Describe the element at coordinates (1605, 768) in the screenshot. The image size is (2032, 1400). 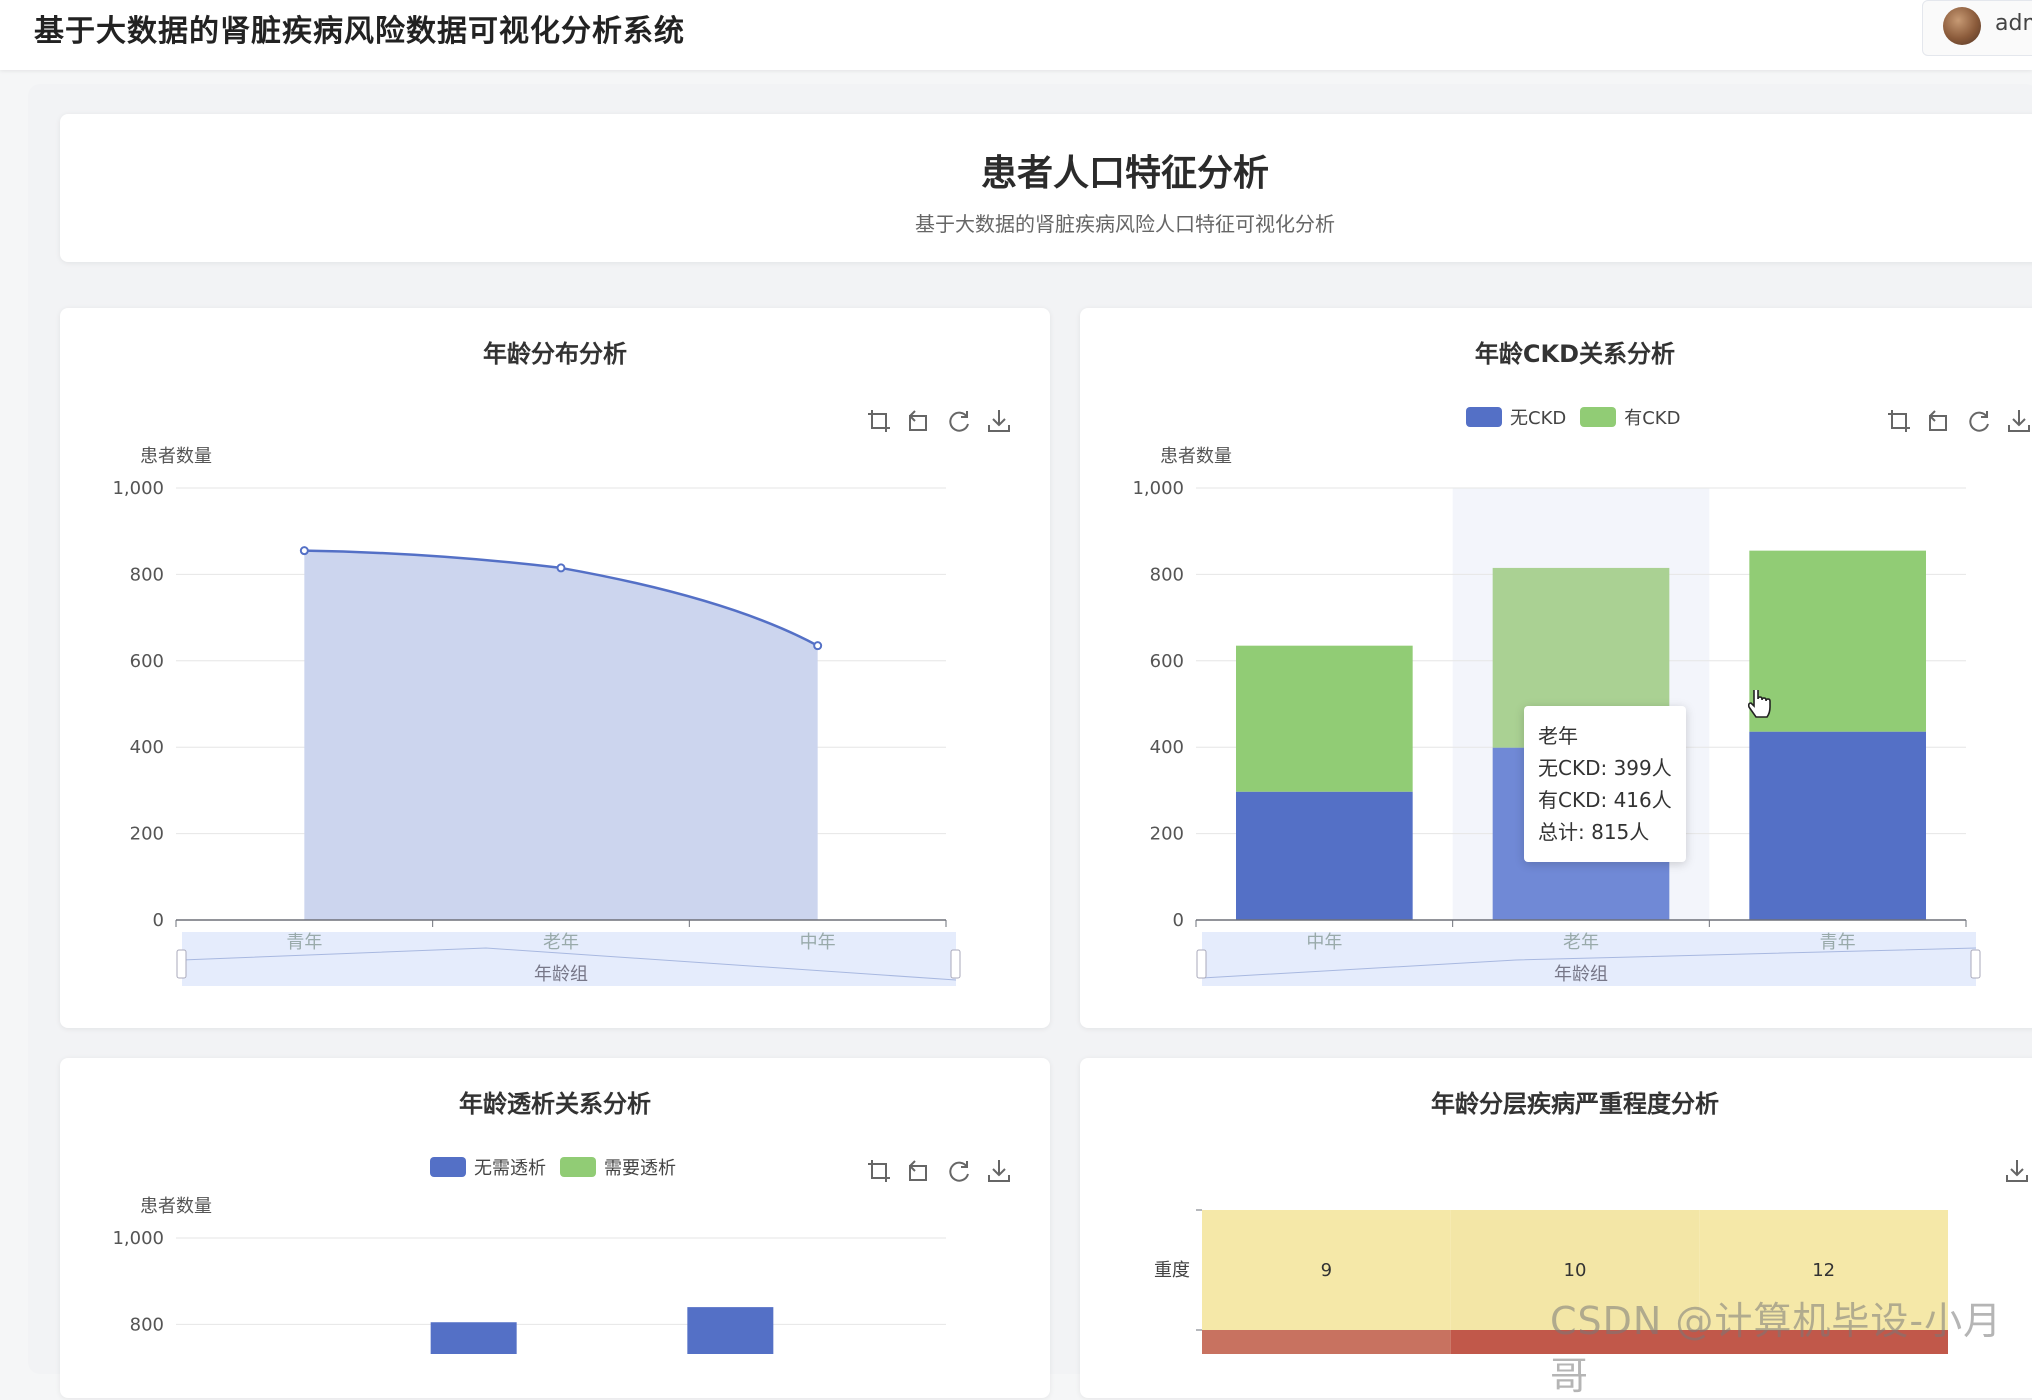
I see `tooltip-line: 无CKD: 399人` at that location.